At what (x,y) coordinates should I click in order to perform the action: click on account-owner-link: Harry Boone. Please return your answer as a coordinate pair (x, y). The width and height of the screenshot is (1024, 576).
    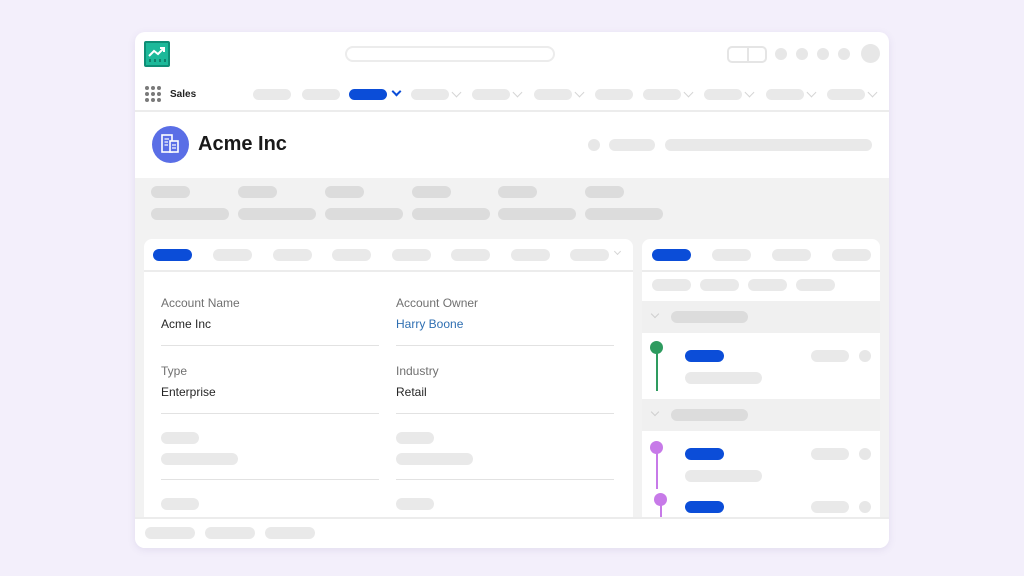
    Looking at the image, I should click on (429, 324).